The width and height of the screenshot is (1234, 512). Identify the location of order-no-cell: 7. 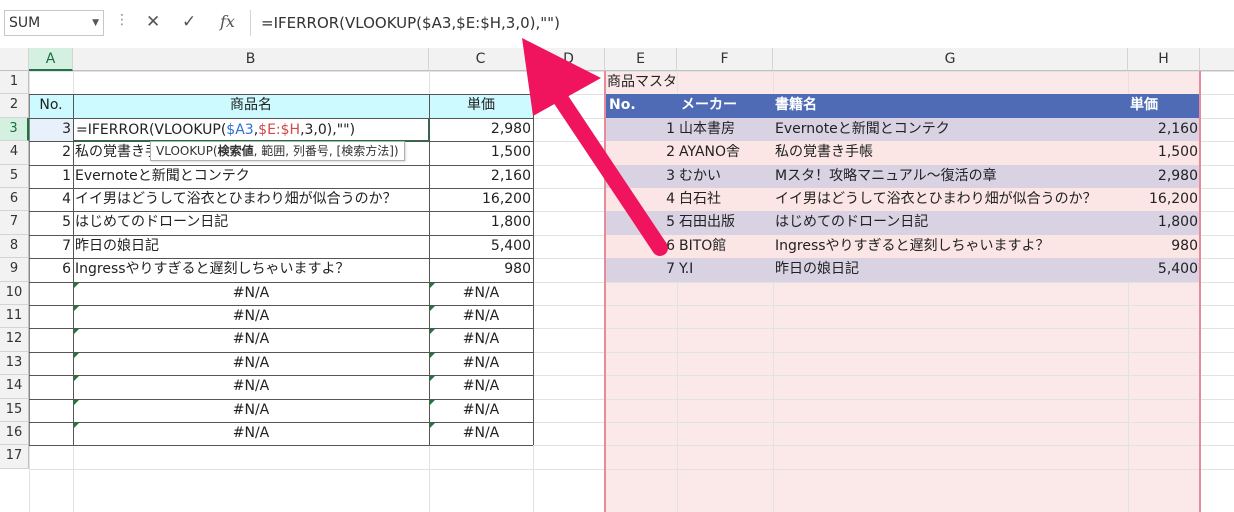
(51, 246).